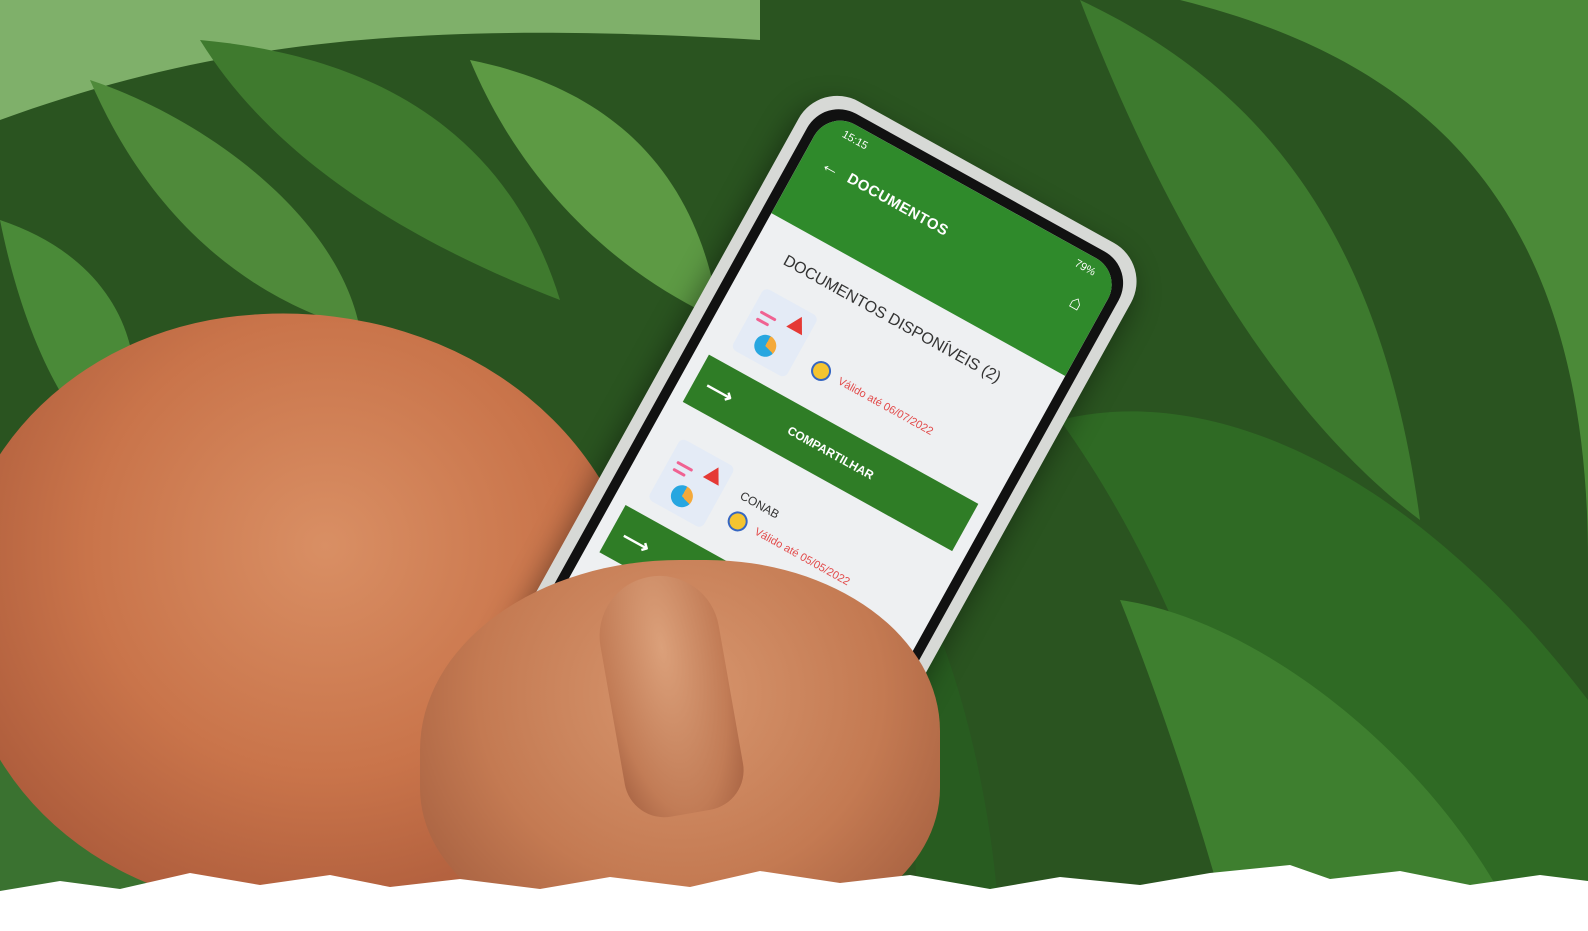 This screenshot has height=931, width=1588. I want to click on status-battery: 79%, so click(1085, 268).